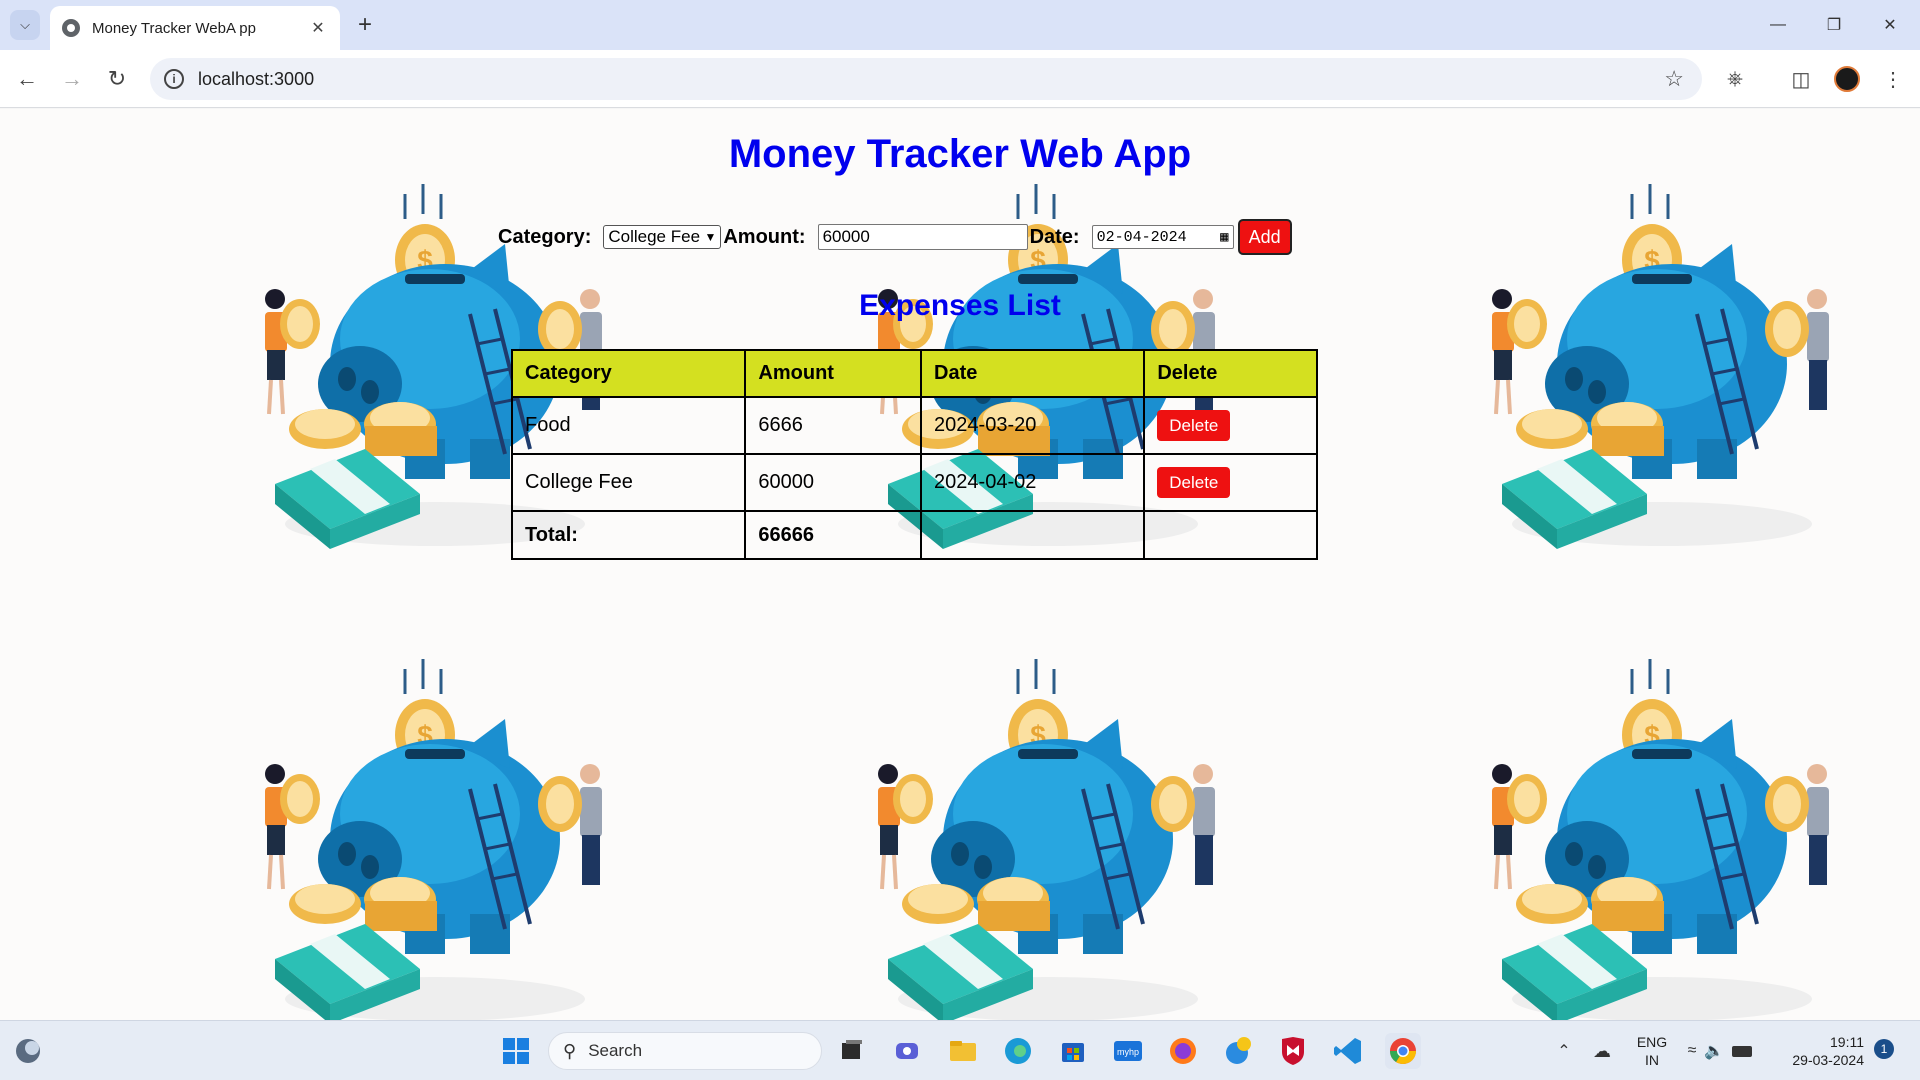 The height and width of the screenshot is (1080, 1920). What do you see at coordinates (1141, 237) in the screenshot?
I see `date-input-value: 02-04-2024` at bounding box center [1141, 237].